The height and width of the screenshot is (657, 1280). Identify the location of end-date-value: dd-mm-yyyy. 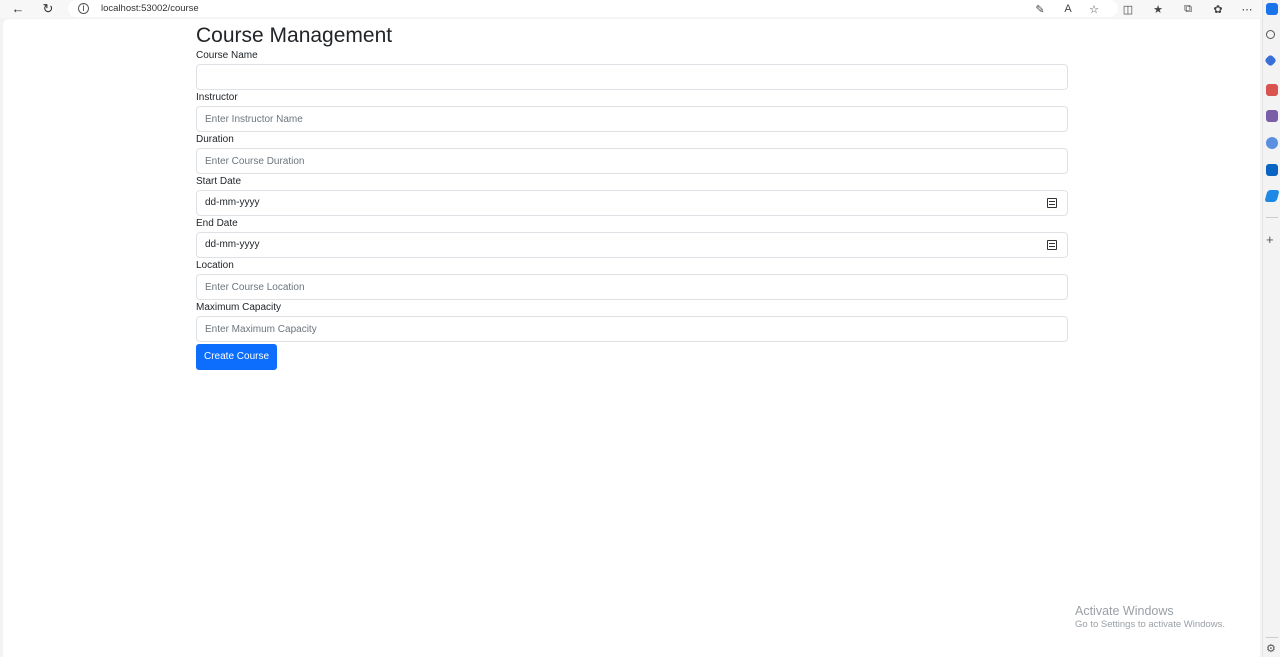
(232, 244).